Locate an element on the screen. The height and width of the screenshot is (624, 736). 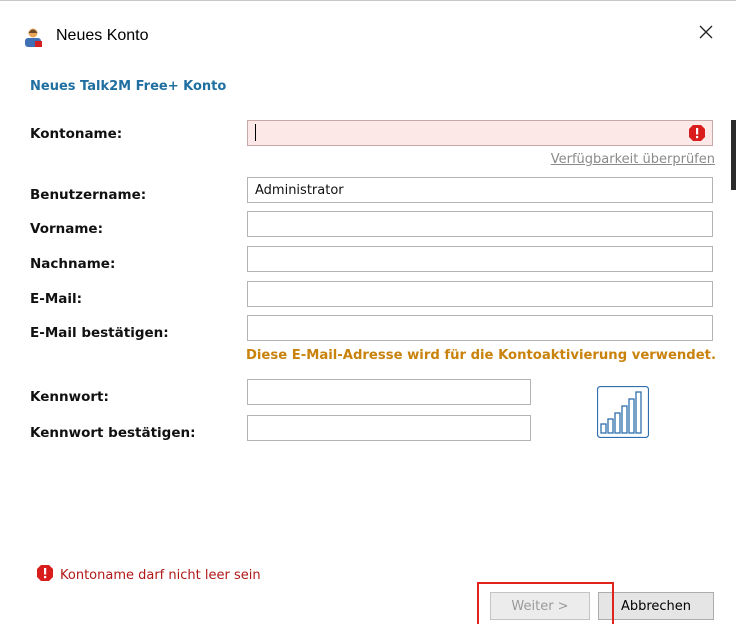
close-icon is located at coordinates (706, 34).